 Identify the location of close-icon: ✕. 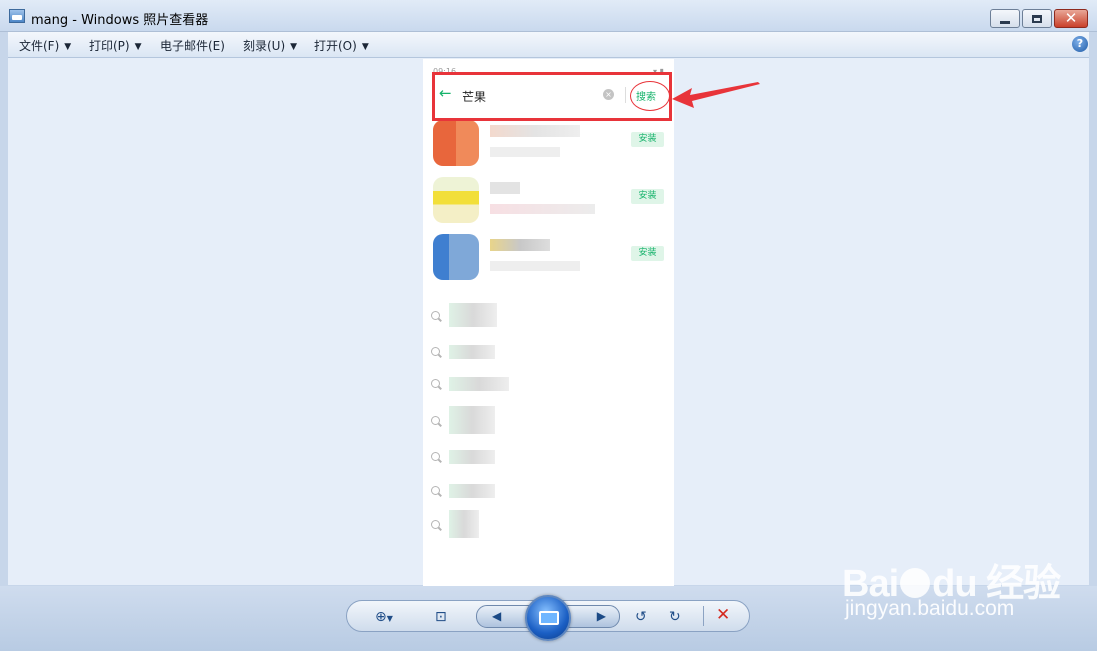
(1071, 18).